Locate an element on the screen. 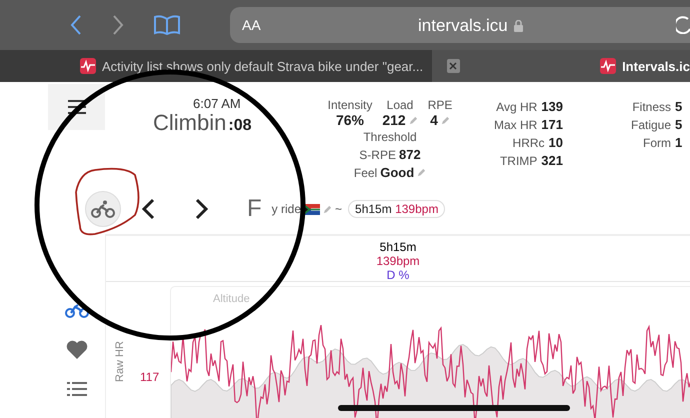 The width and height of the screenshot is (690, 418). stat-value: 872 is located at coordinates (409, 154).